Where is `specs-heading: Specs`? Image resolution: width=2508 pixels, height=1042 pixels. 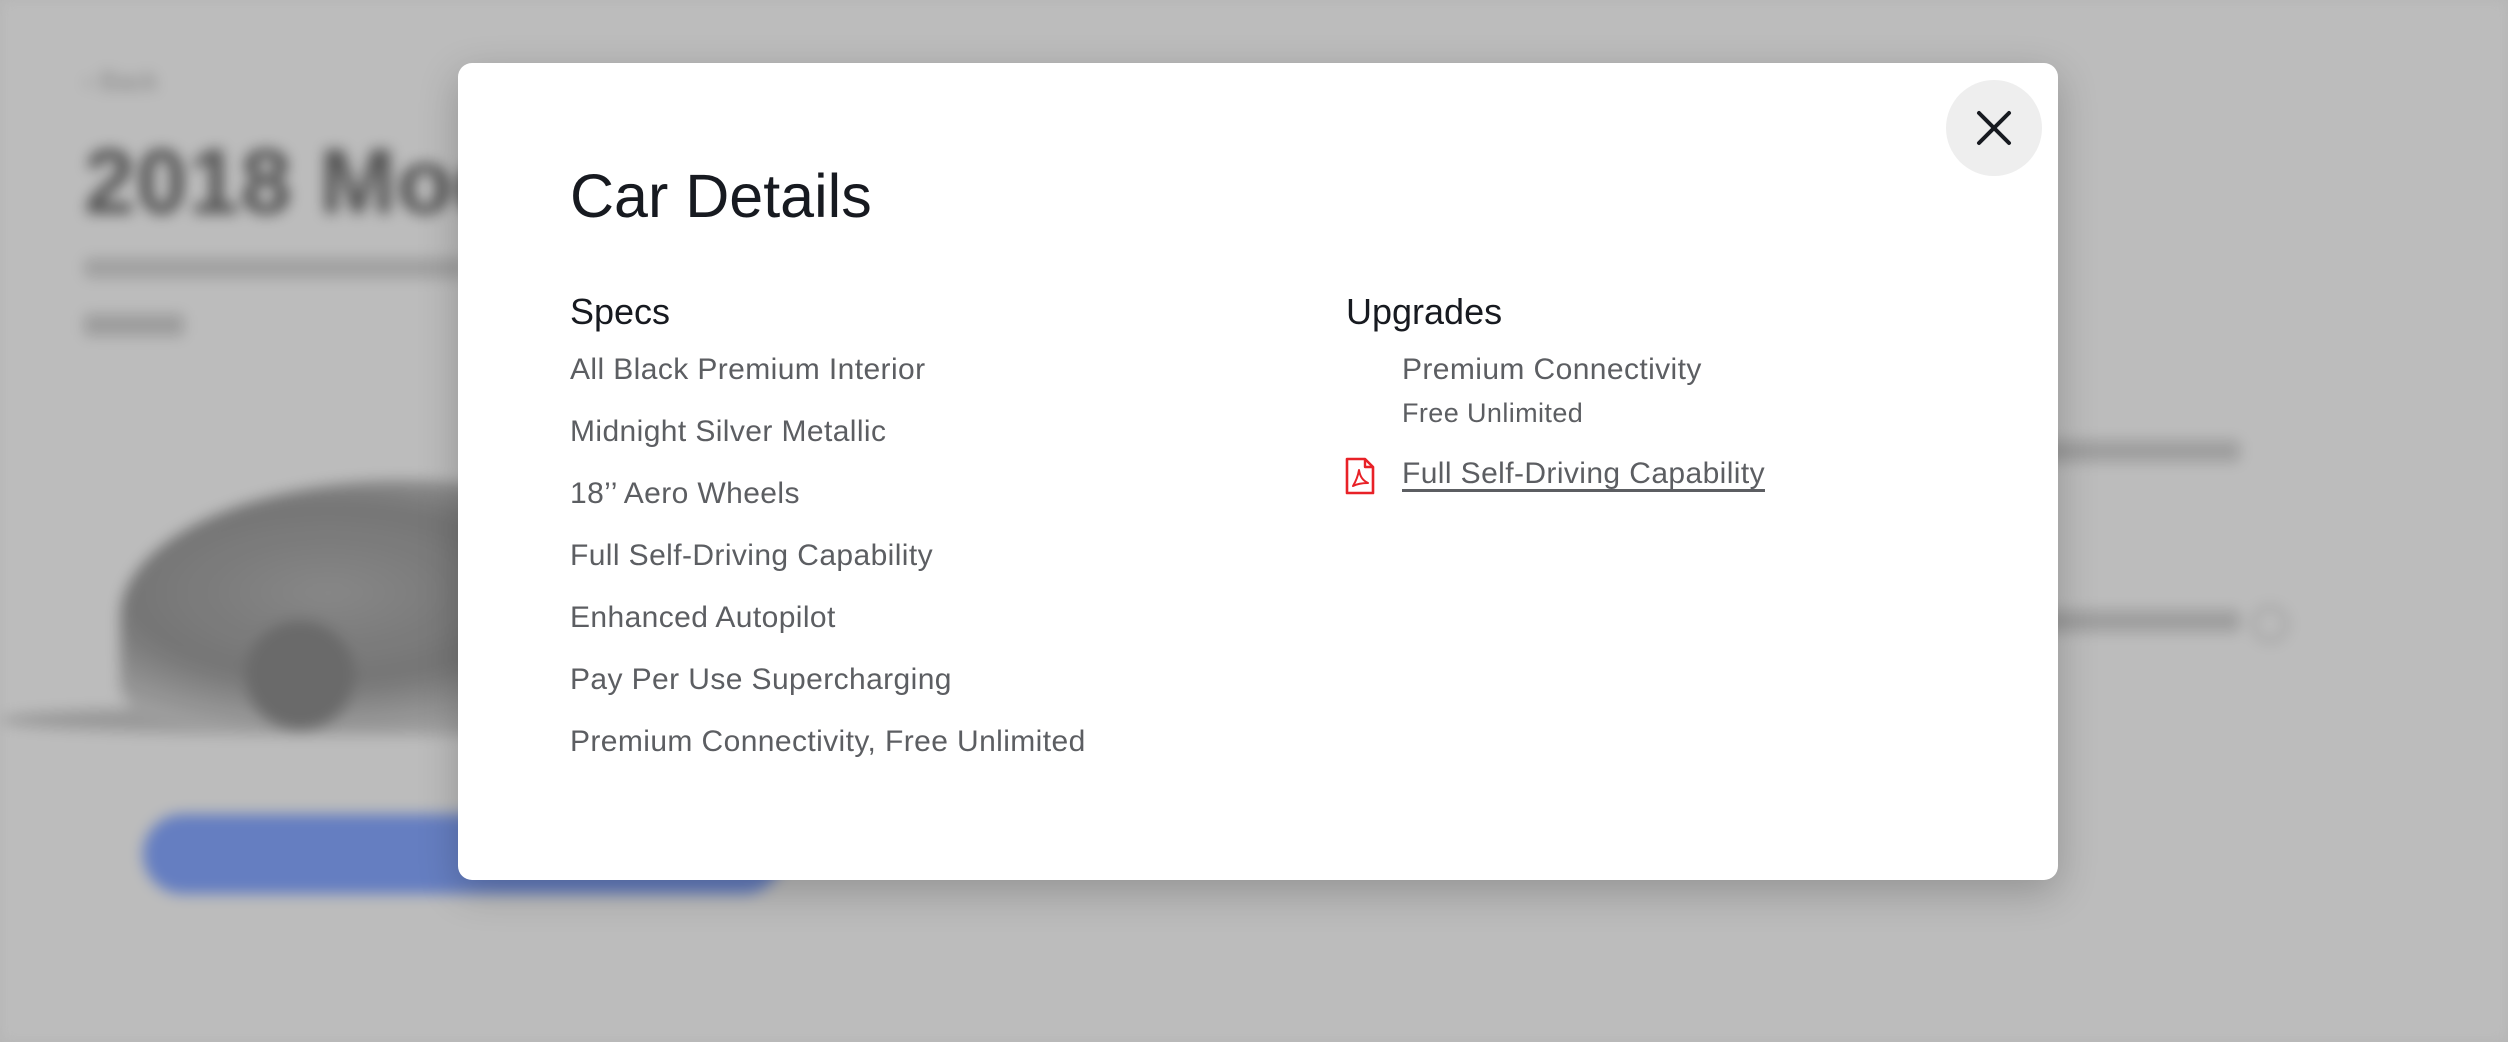 specs-heading: Specs is located at coordinates (620, 311).